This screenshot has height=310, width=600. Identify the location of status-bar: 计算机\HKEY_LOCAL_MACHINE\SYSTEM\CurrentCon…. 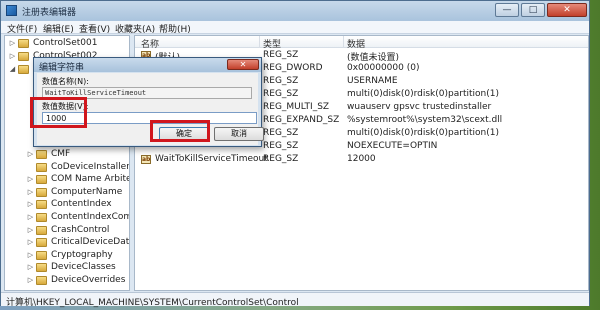
(295, 300).